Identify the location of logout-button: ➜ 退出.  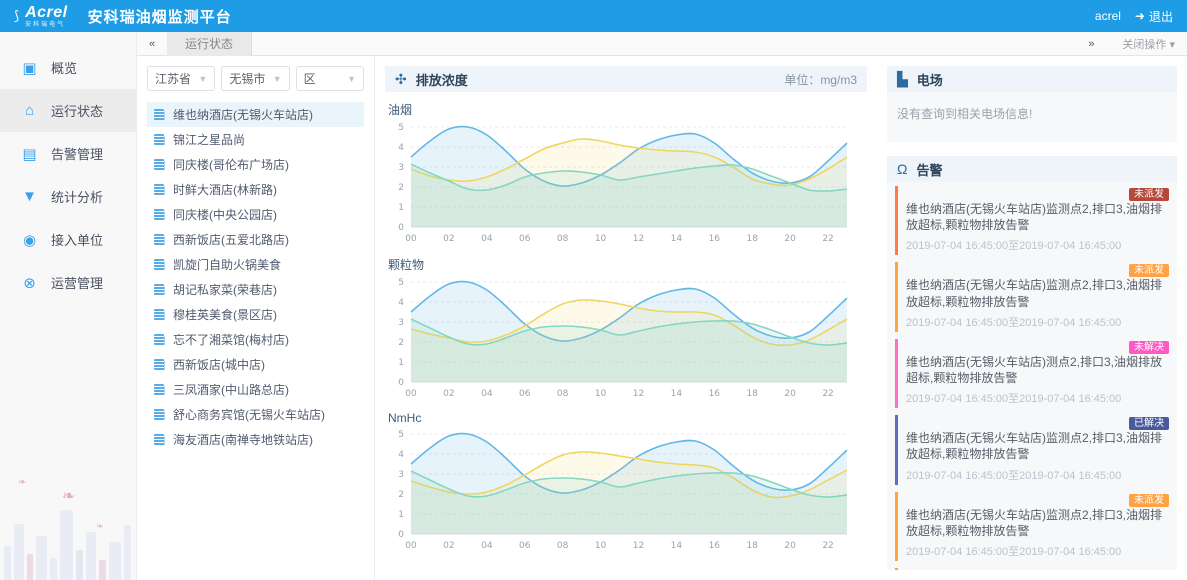
(1154, 16).